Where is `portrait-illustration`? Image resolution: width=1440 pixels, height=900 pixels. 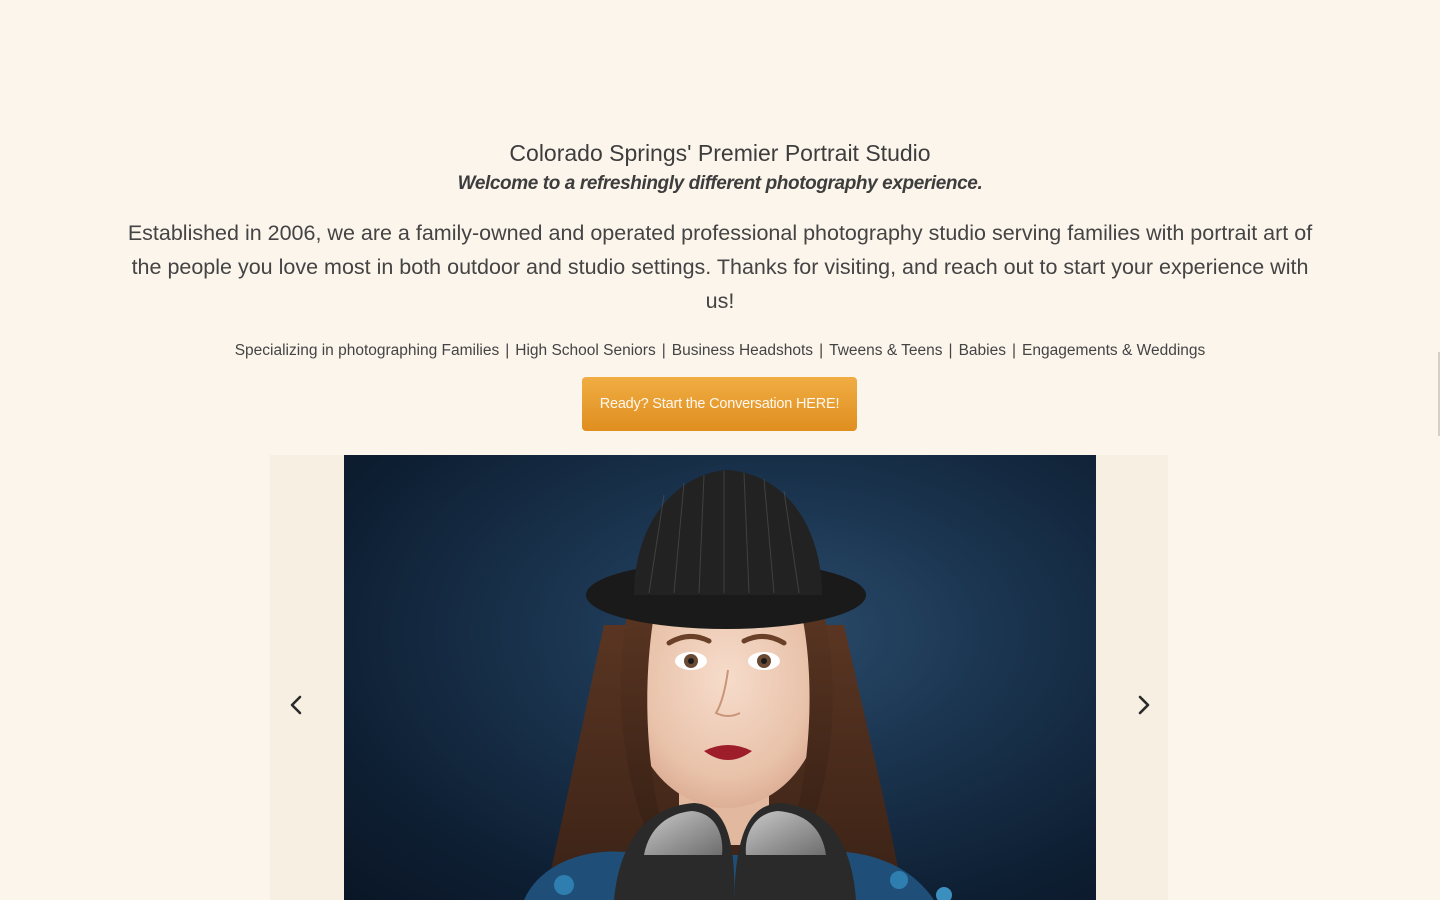 portrait-illustration is located at coordinates (738, 685).